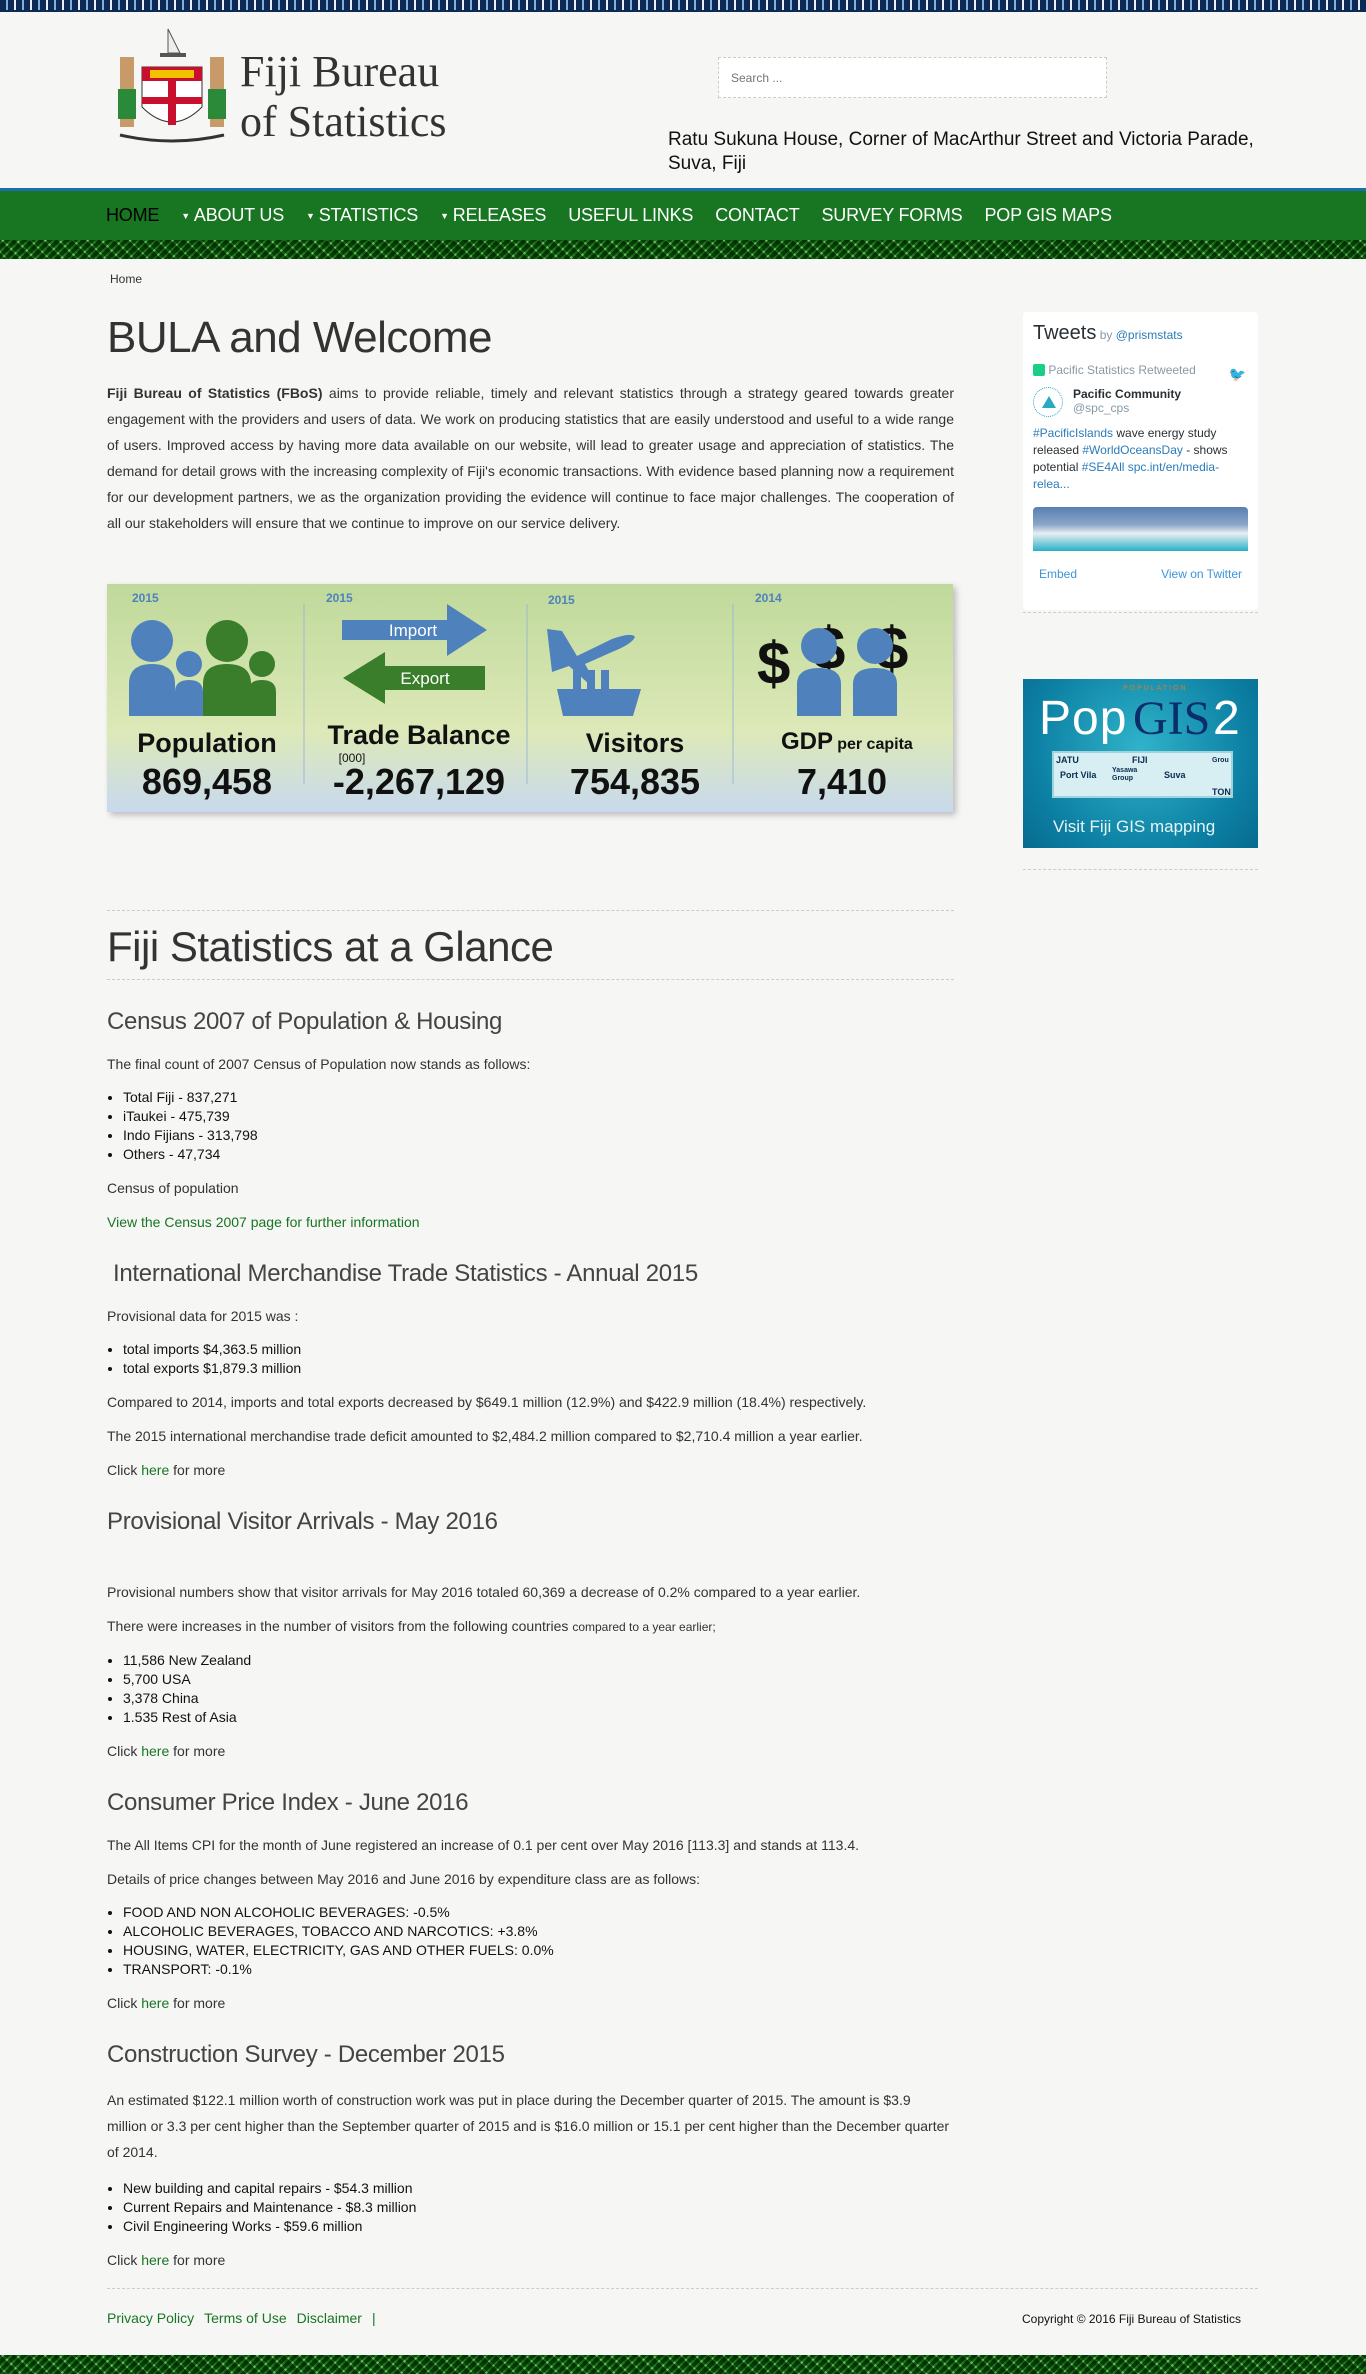 The height and width of the screenshot is (2374, 1366). Describe the element at coordinates (493, 215) in the screenshot. I see `nav-item-releases: ▼ RELEASES` at that location.